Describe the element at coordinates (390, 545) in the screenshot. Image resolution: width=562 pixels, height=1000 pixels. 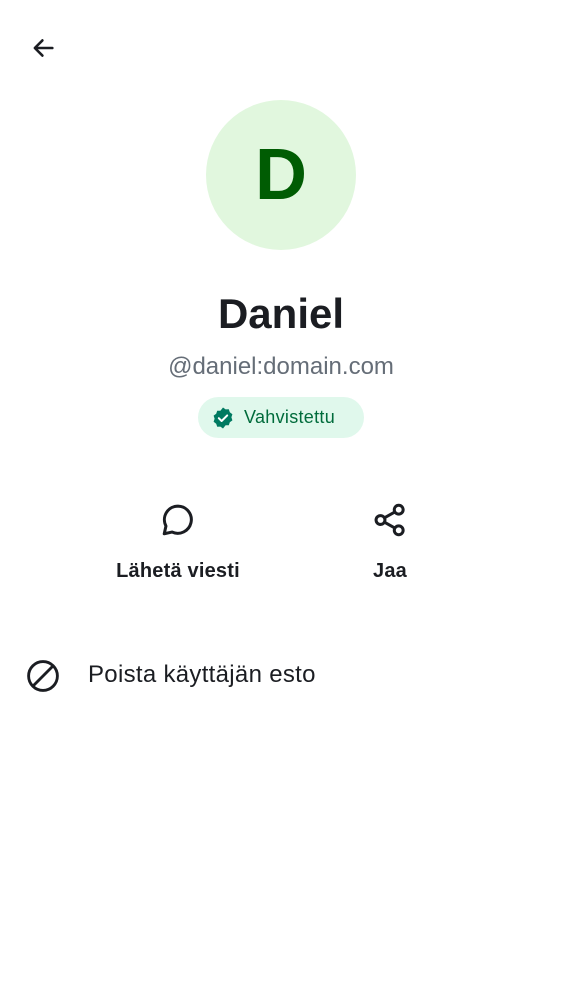
I see `share-button: Jaa` at that location.